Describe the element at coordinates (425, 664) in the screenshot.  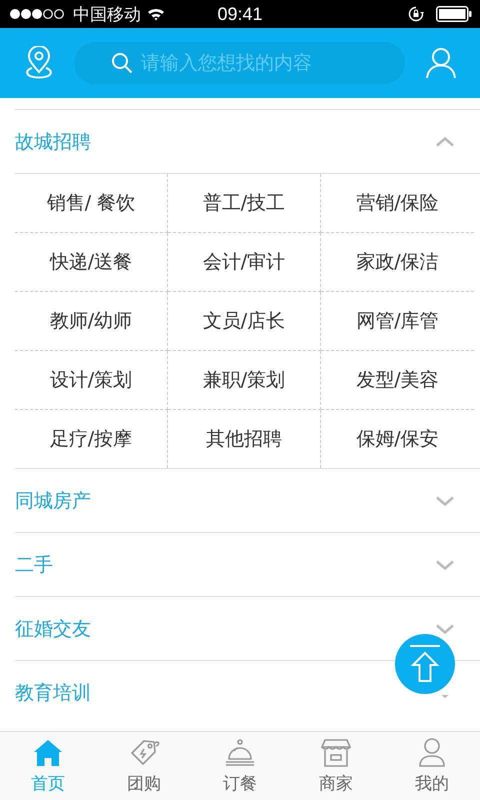
I see `up-arrow-icon` at that location.